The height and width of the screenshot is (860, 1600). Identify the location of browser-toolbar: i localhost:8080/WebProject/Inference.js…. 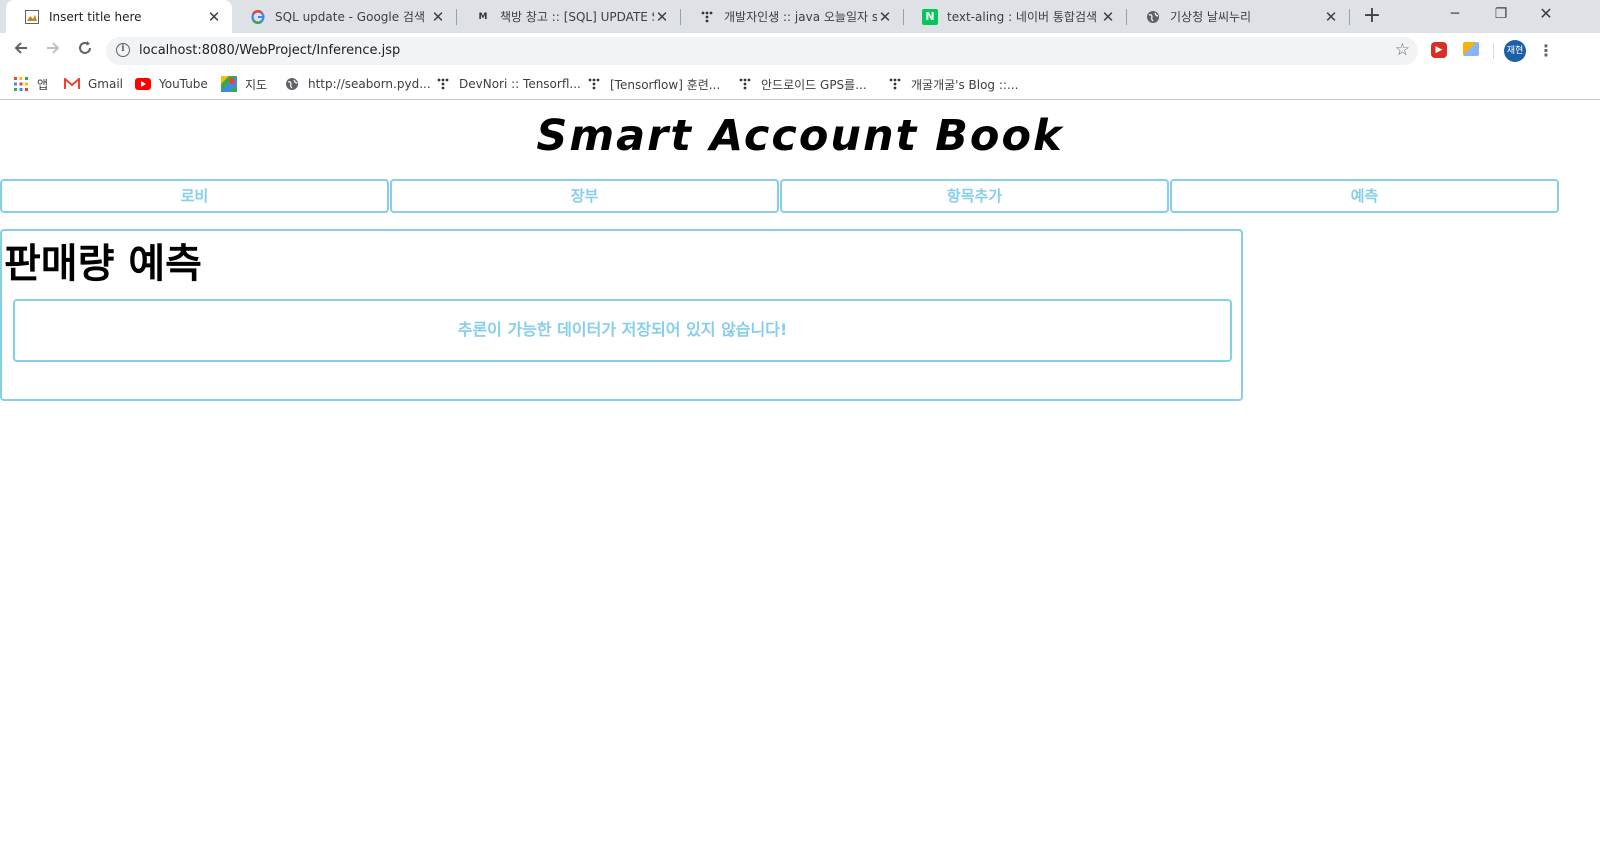
(800, 51).